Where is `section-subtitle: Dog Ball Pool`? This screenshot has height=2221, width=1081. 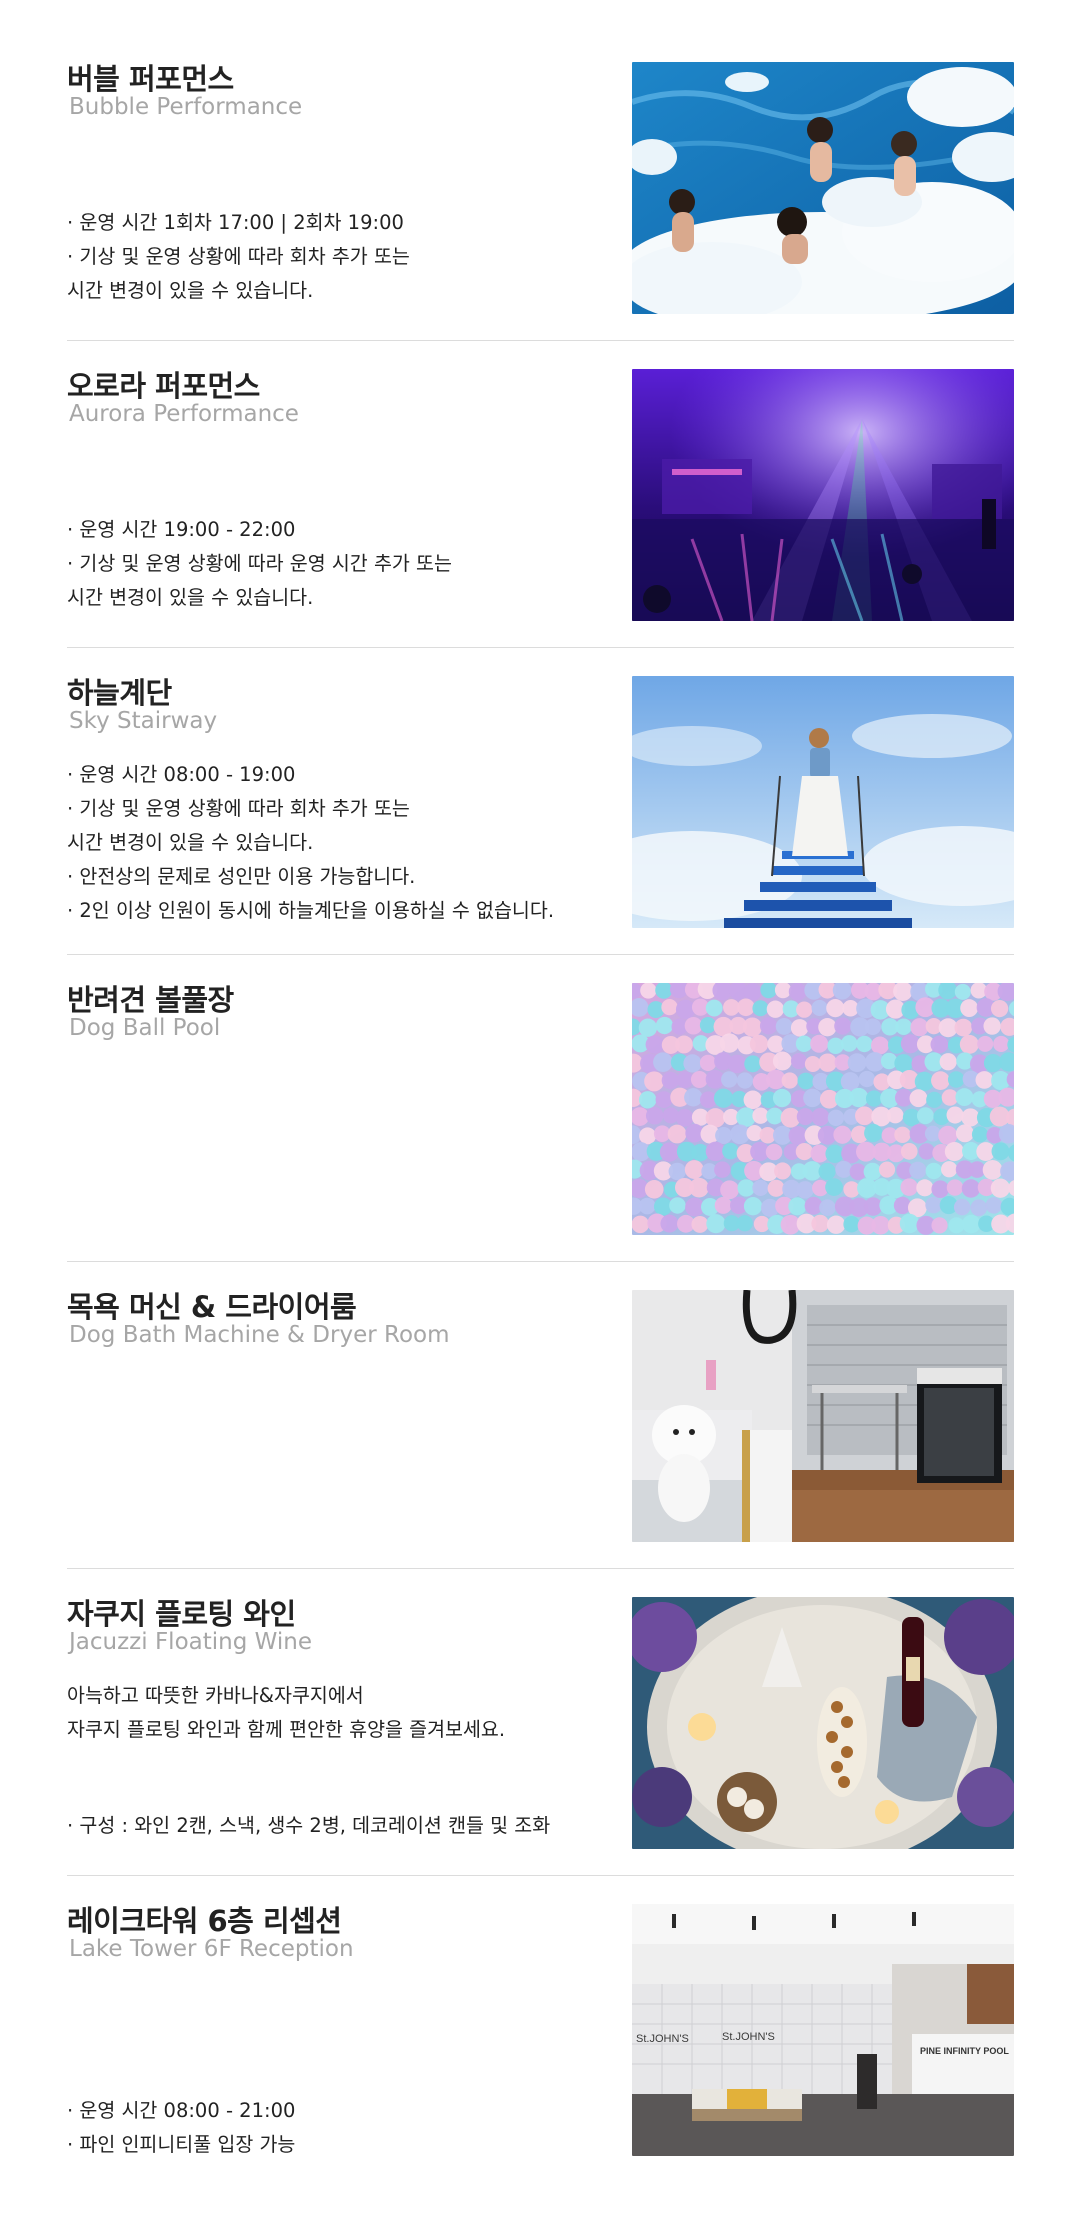 section-subtitle: Dog Ball Pool is located at coordinates (145, 1028).